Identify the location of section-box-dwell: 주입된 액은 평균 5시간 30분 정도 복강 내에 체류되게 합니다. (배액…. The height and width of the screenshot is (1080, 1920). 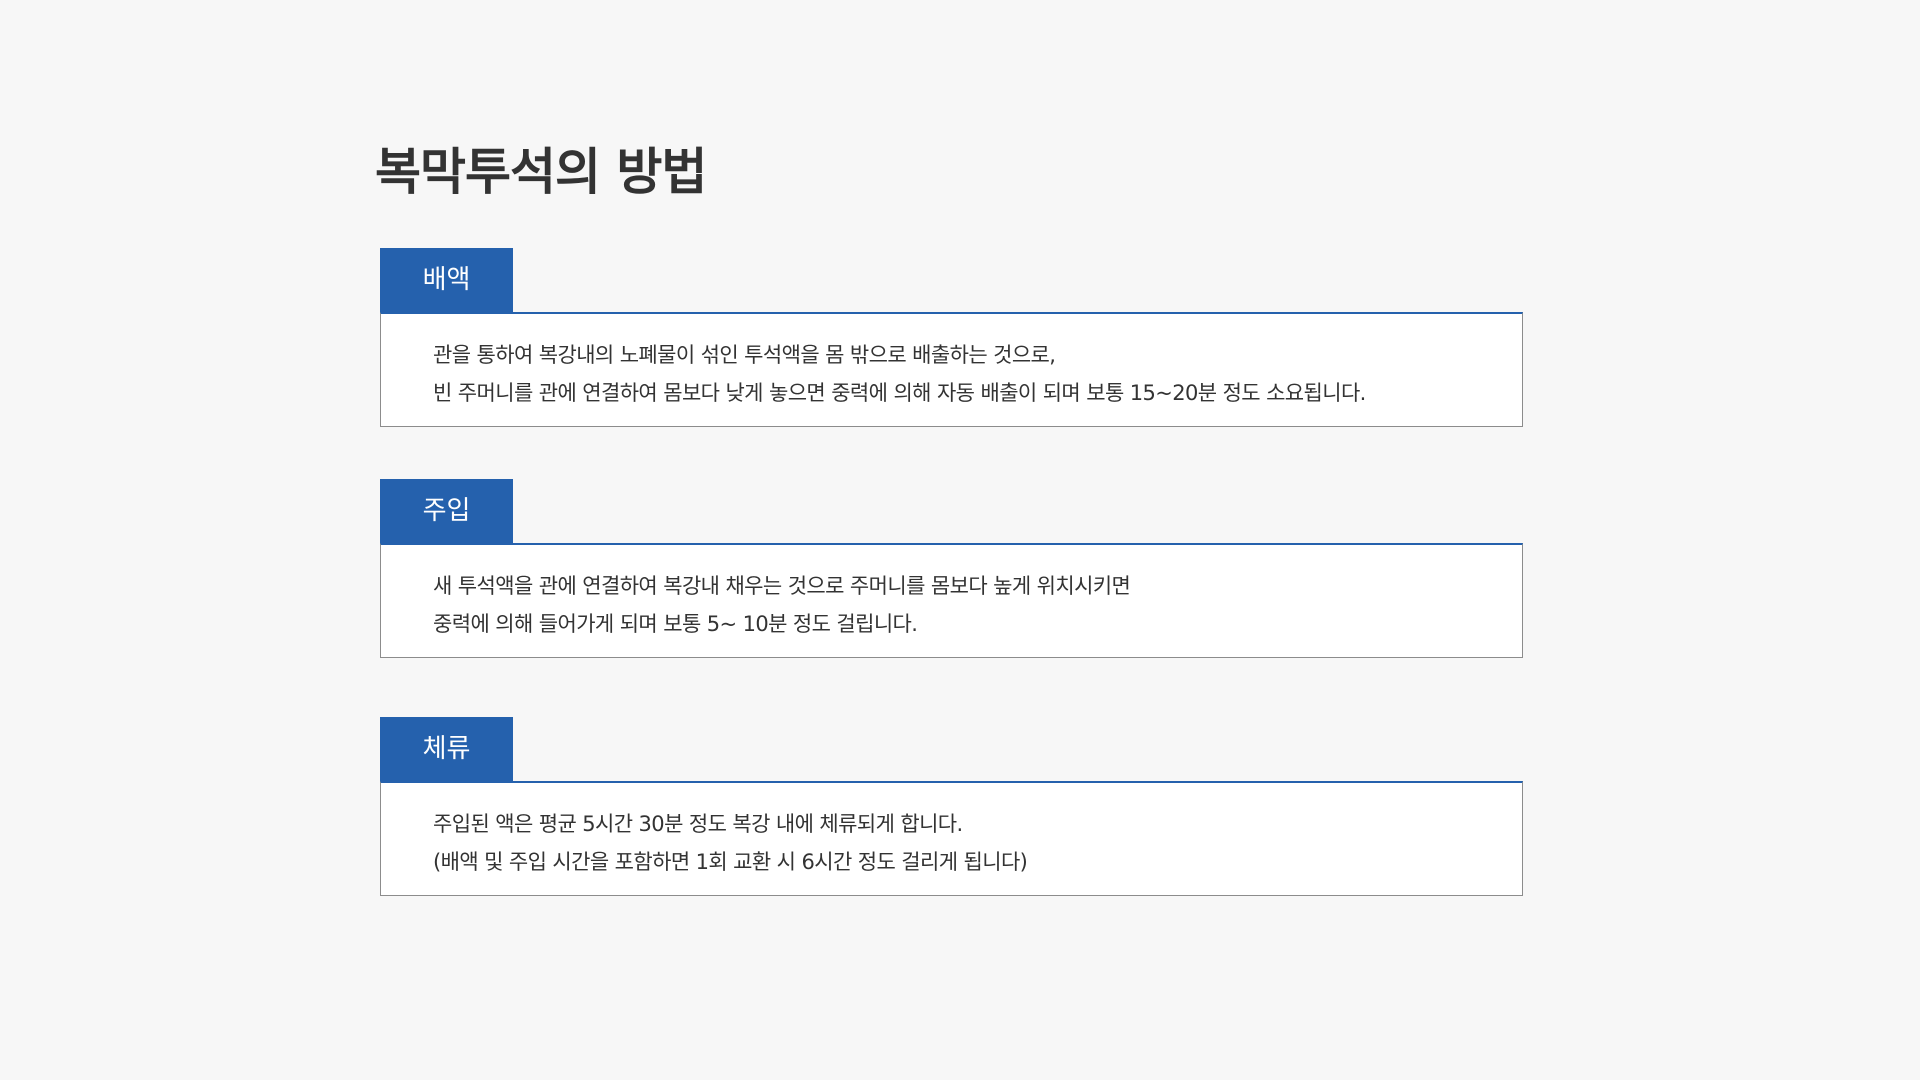
(951, 838).